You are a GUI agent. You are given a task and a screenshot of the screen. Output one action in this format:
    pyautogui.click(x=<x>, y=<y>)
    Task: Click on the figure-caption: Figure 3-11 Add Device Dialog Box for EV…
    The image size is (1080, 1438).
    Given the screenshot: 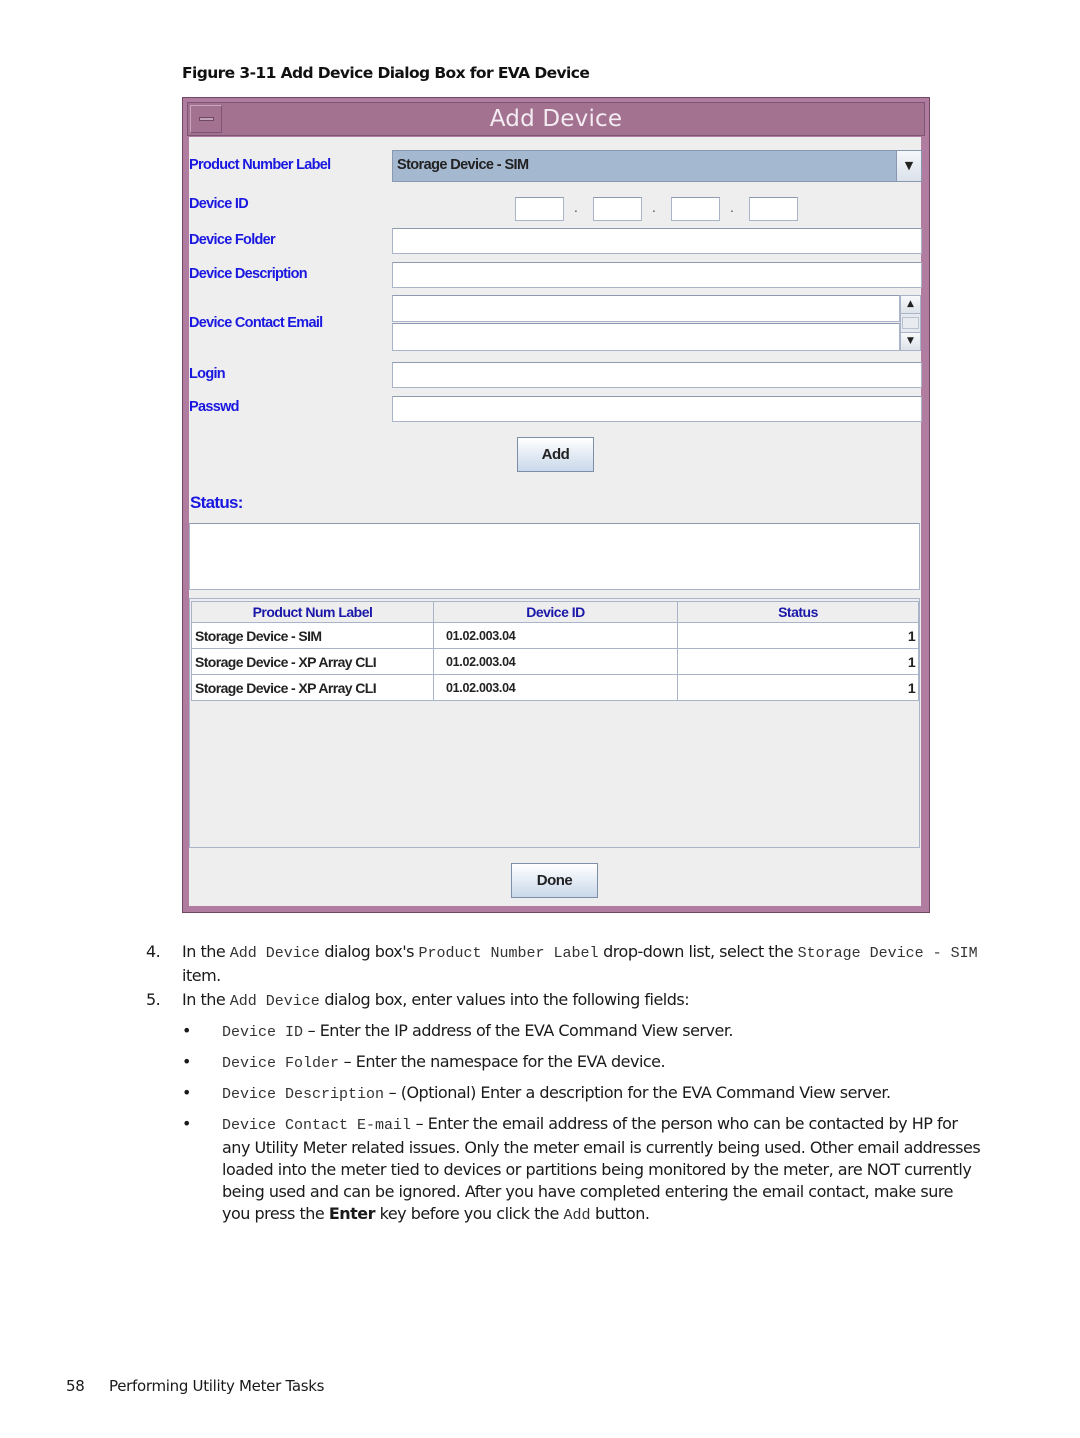 What is the action you would take?
    pyautogui.click(x=386, y=73)
    